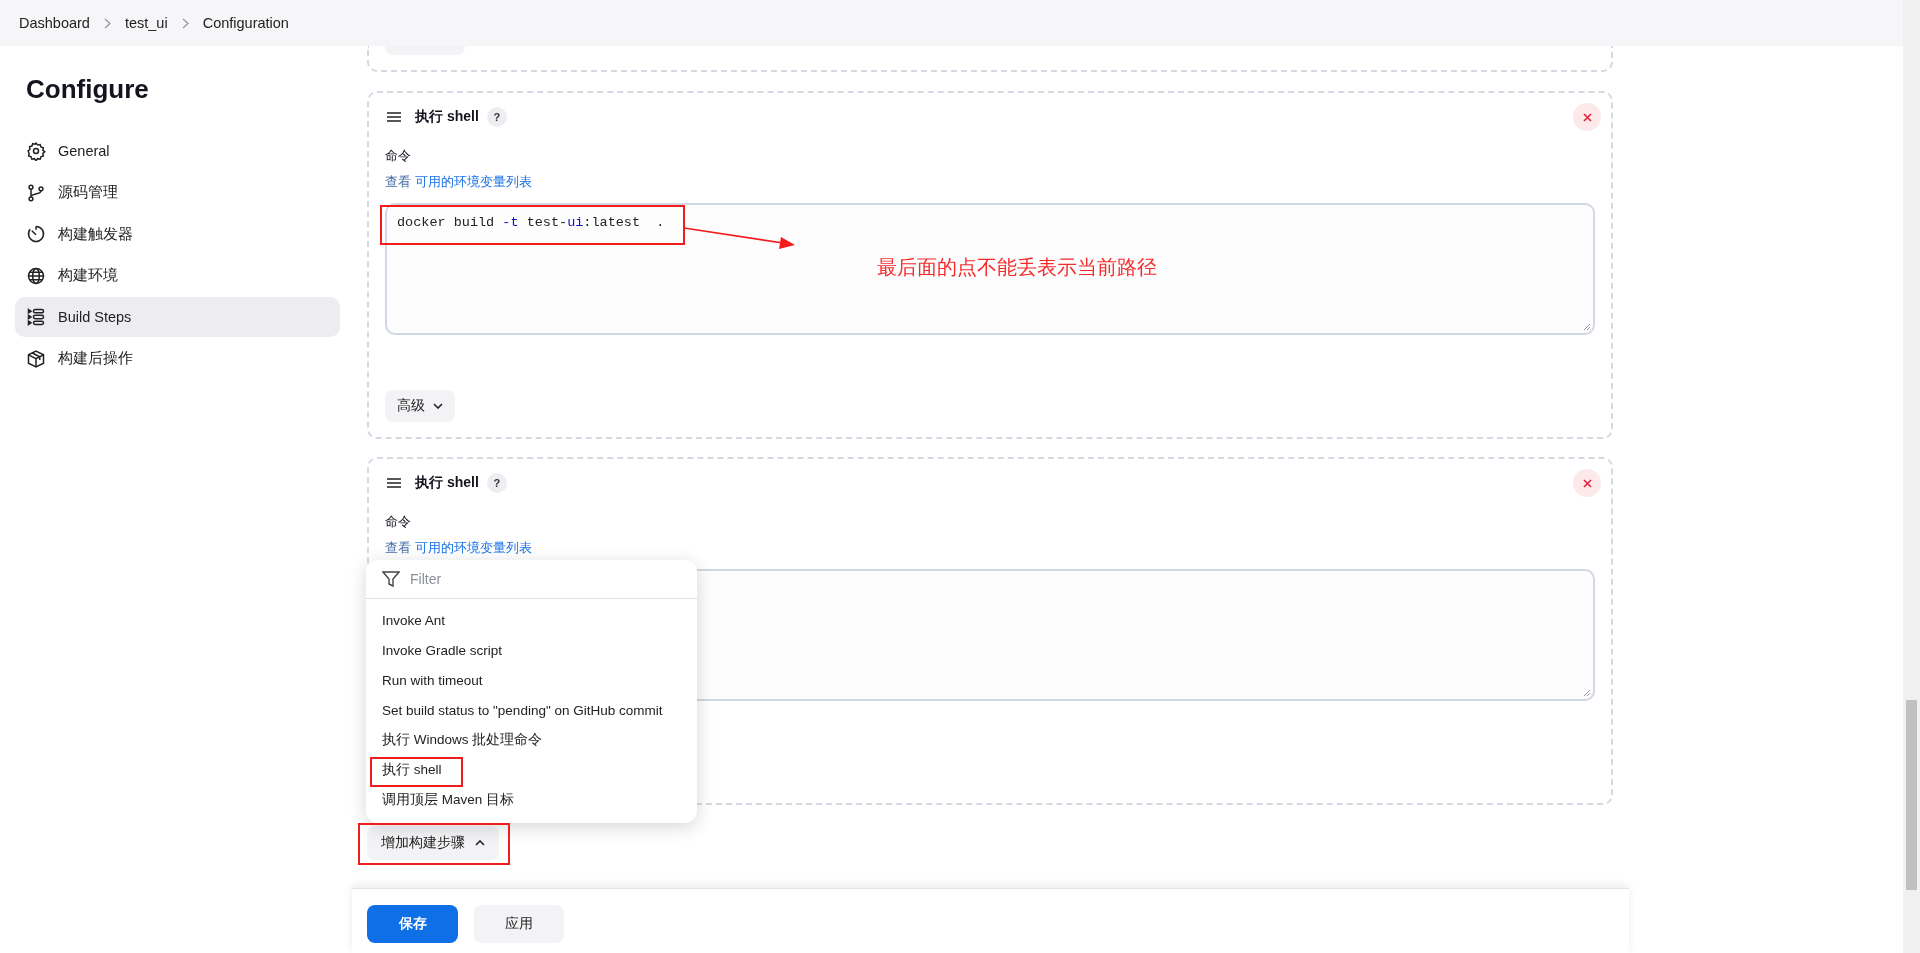  What do you see at coordinates (88, 89) in the screenshot?
I see `sidebar-title: Configure` at bounding box center [88, 89].